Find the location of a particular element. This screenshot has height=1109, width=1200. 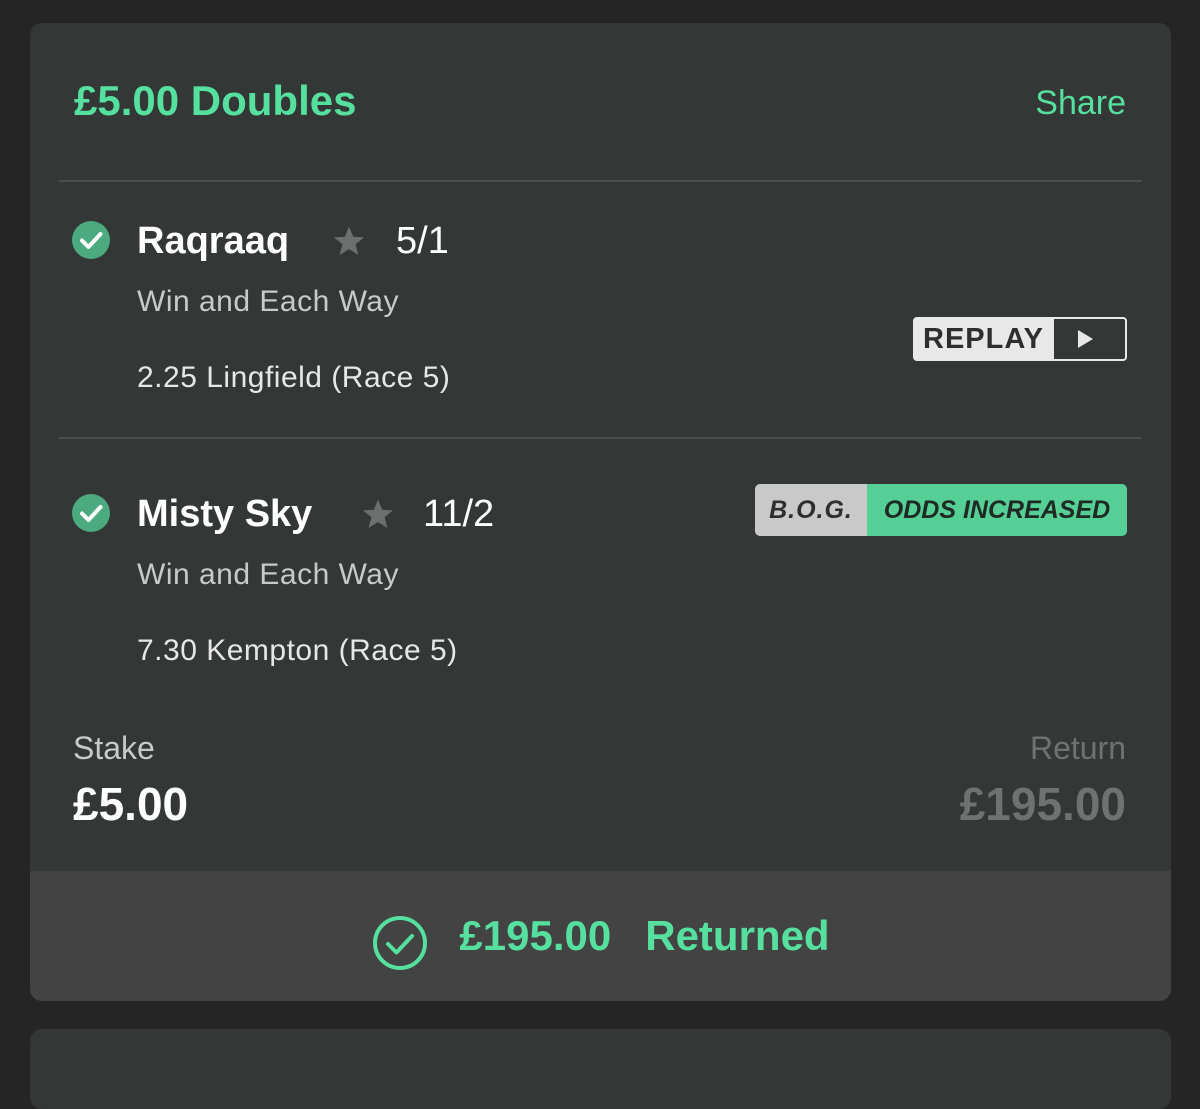

next-bet-card is located at coordinates (600, 1069).